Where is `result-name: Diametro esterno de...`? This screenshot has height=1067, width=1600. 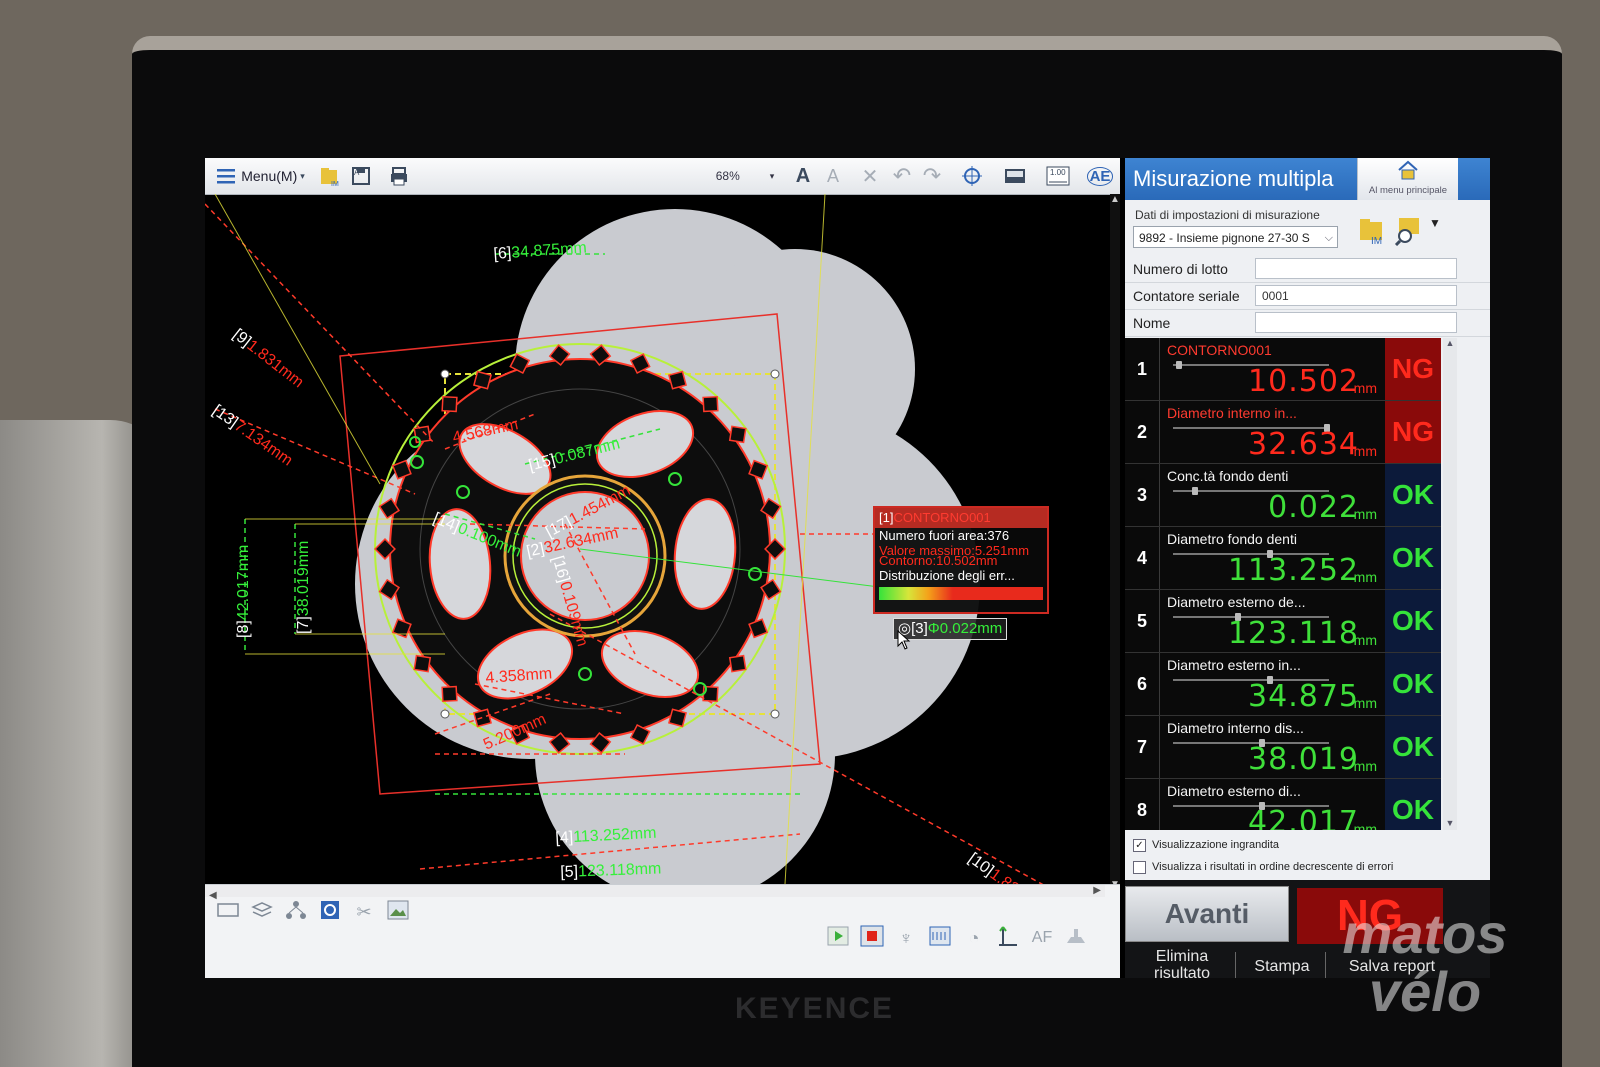
result-name: Diametro esterno de... is located at coordinates (1236, 602).